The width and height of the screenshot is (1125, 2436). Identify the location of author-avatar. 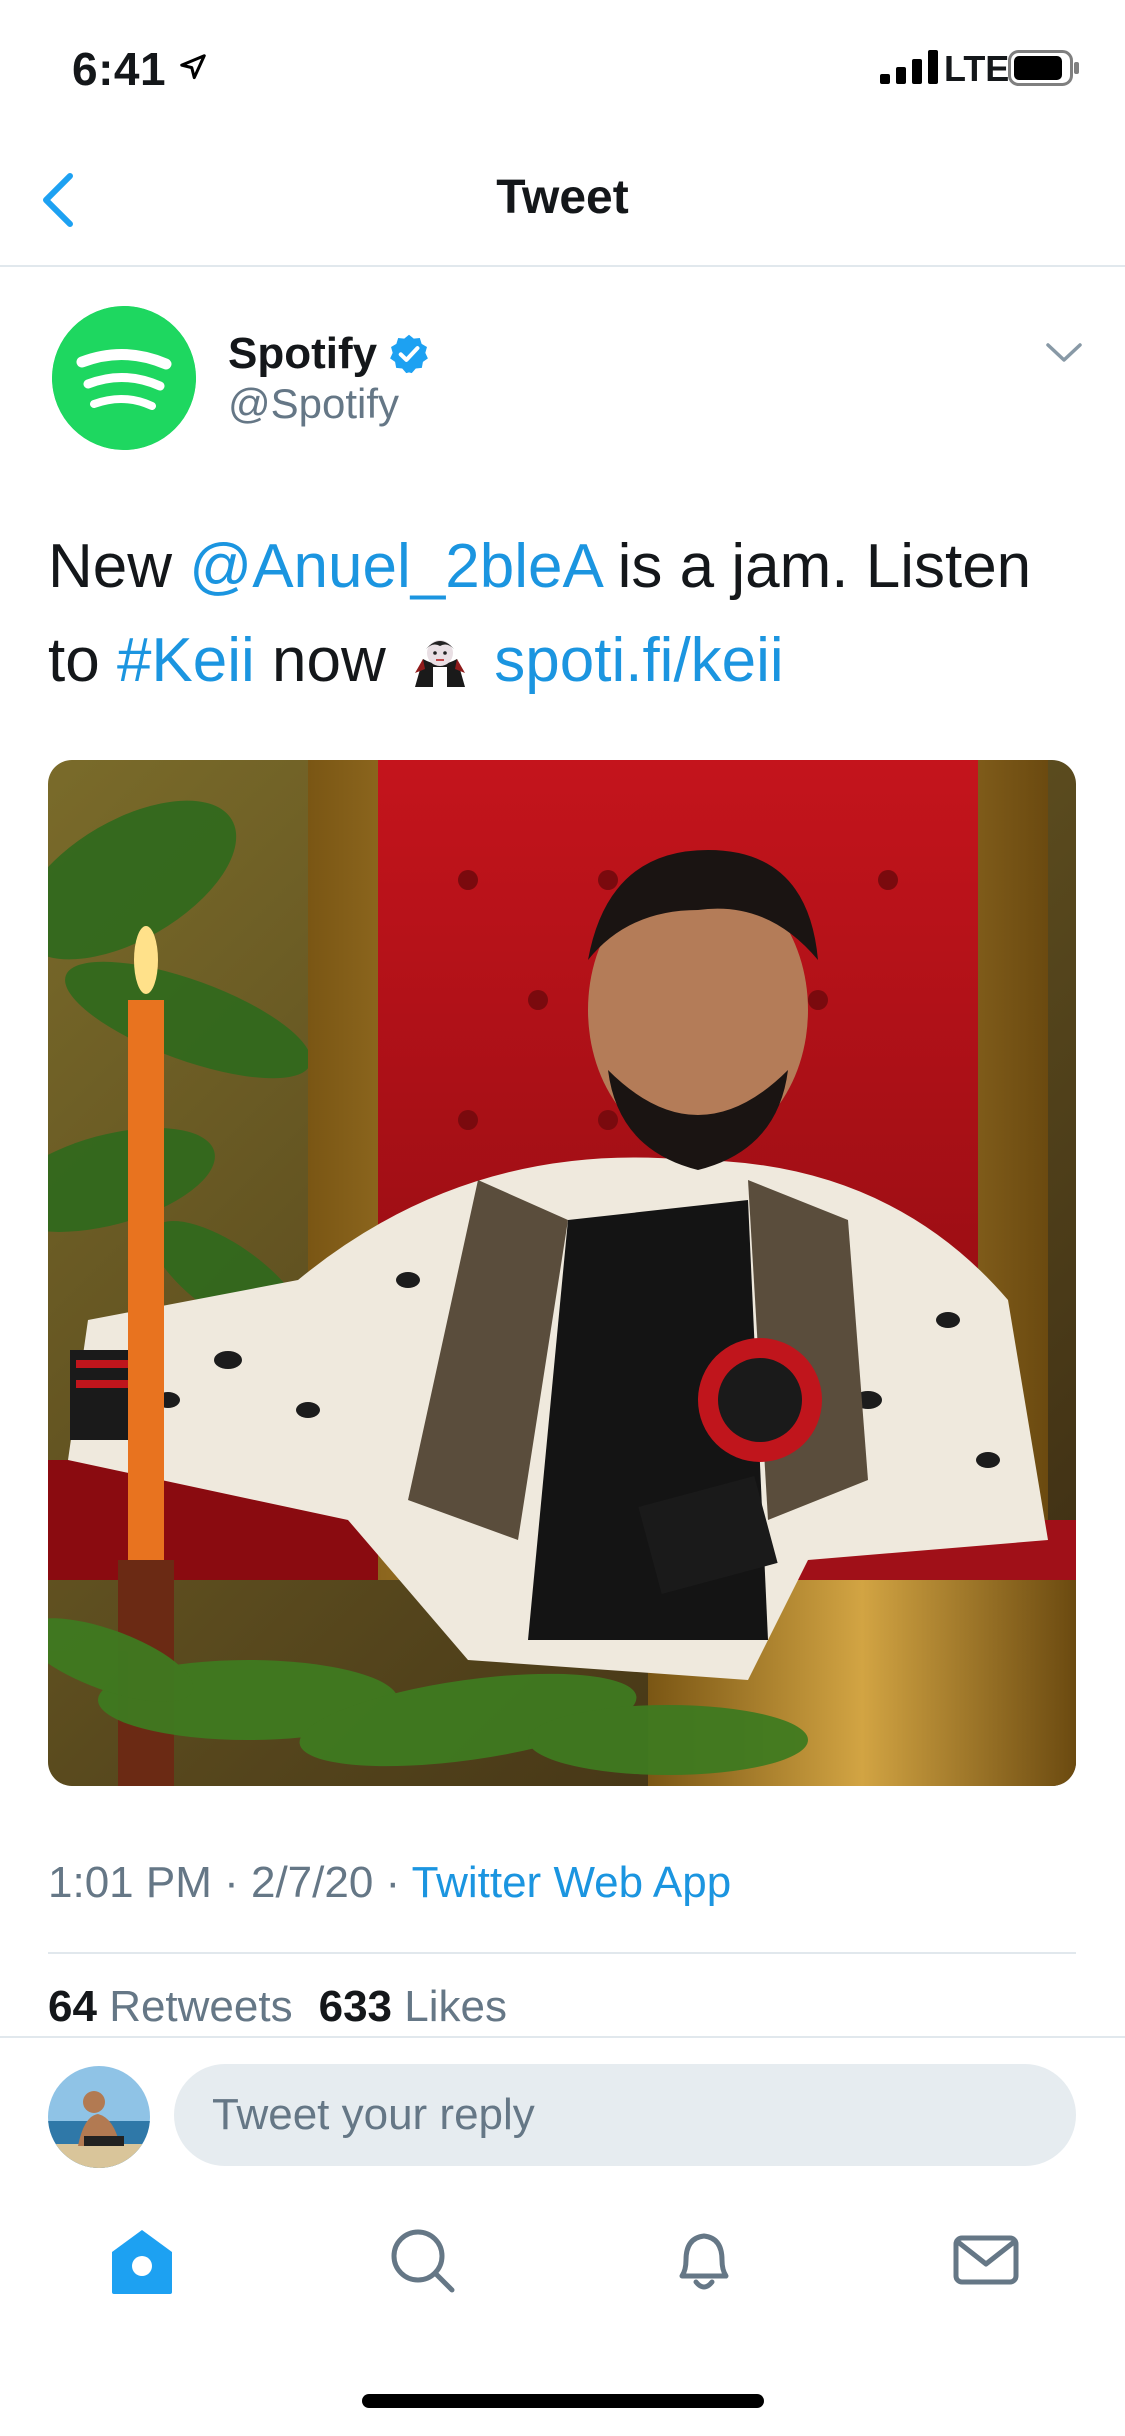
(124, 378).